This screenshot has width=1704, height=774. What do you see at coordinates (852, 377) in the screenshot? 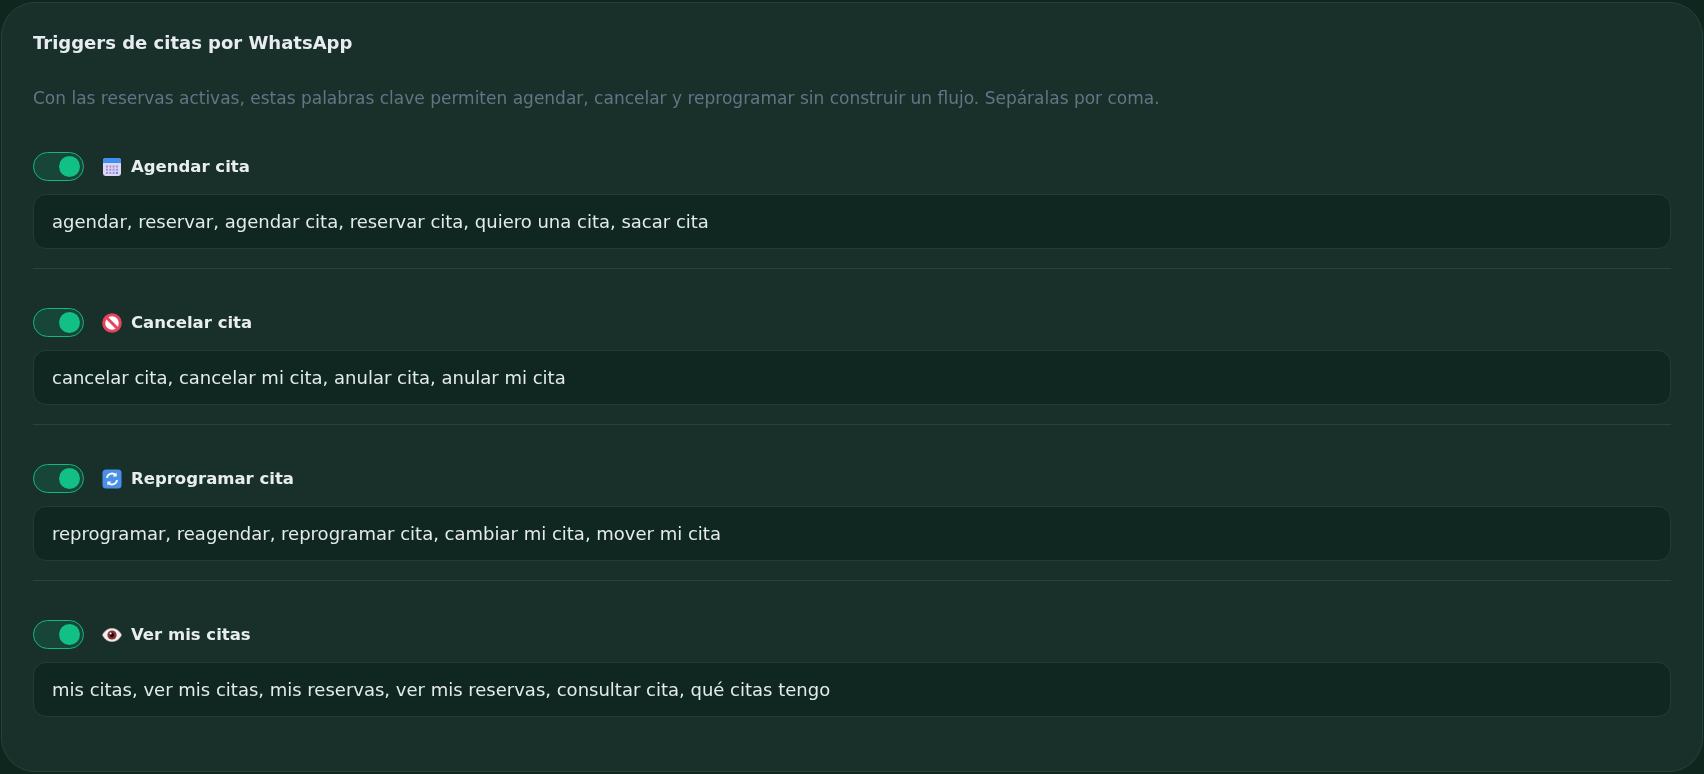
I see `keywords-field: cancelar cita, cancelar mi cita, anular cita, anular mi cita` at bounding box center [852, 377].